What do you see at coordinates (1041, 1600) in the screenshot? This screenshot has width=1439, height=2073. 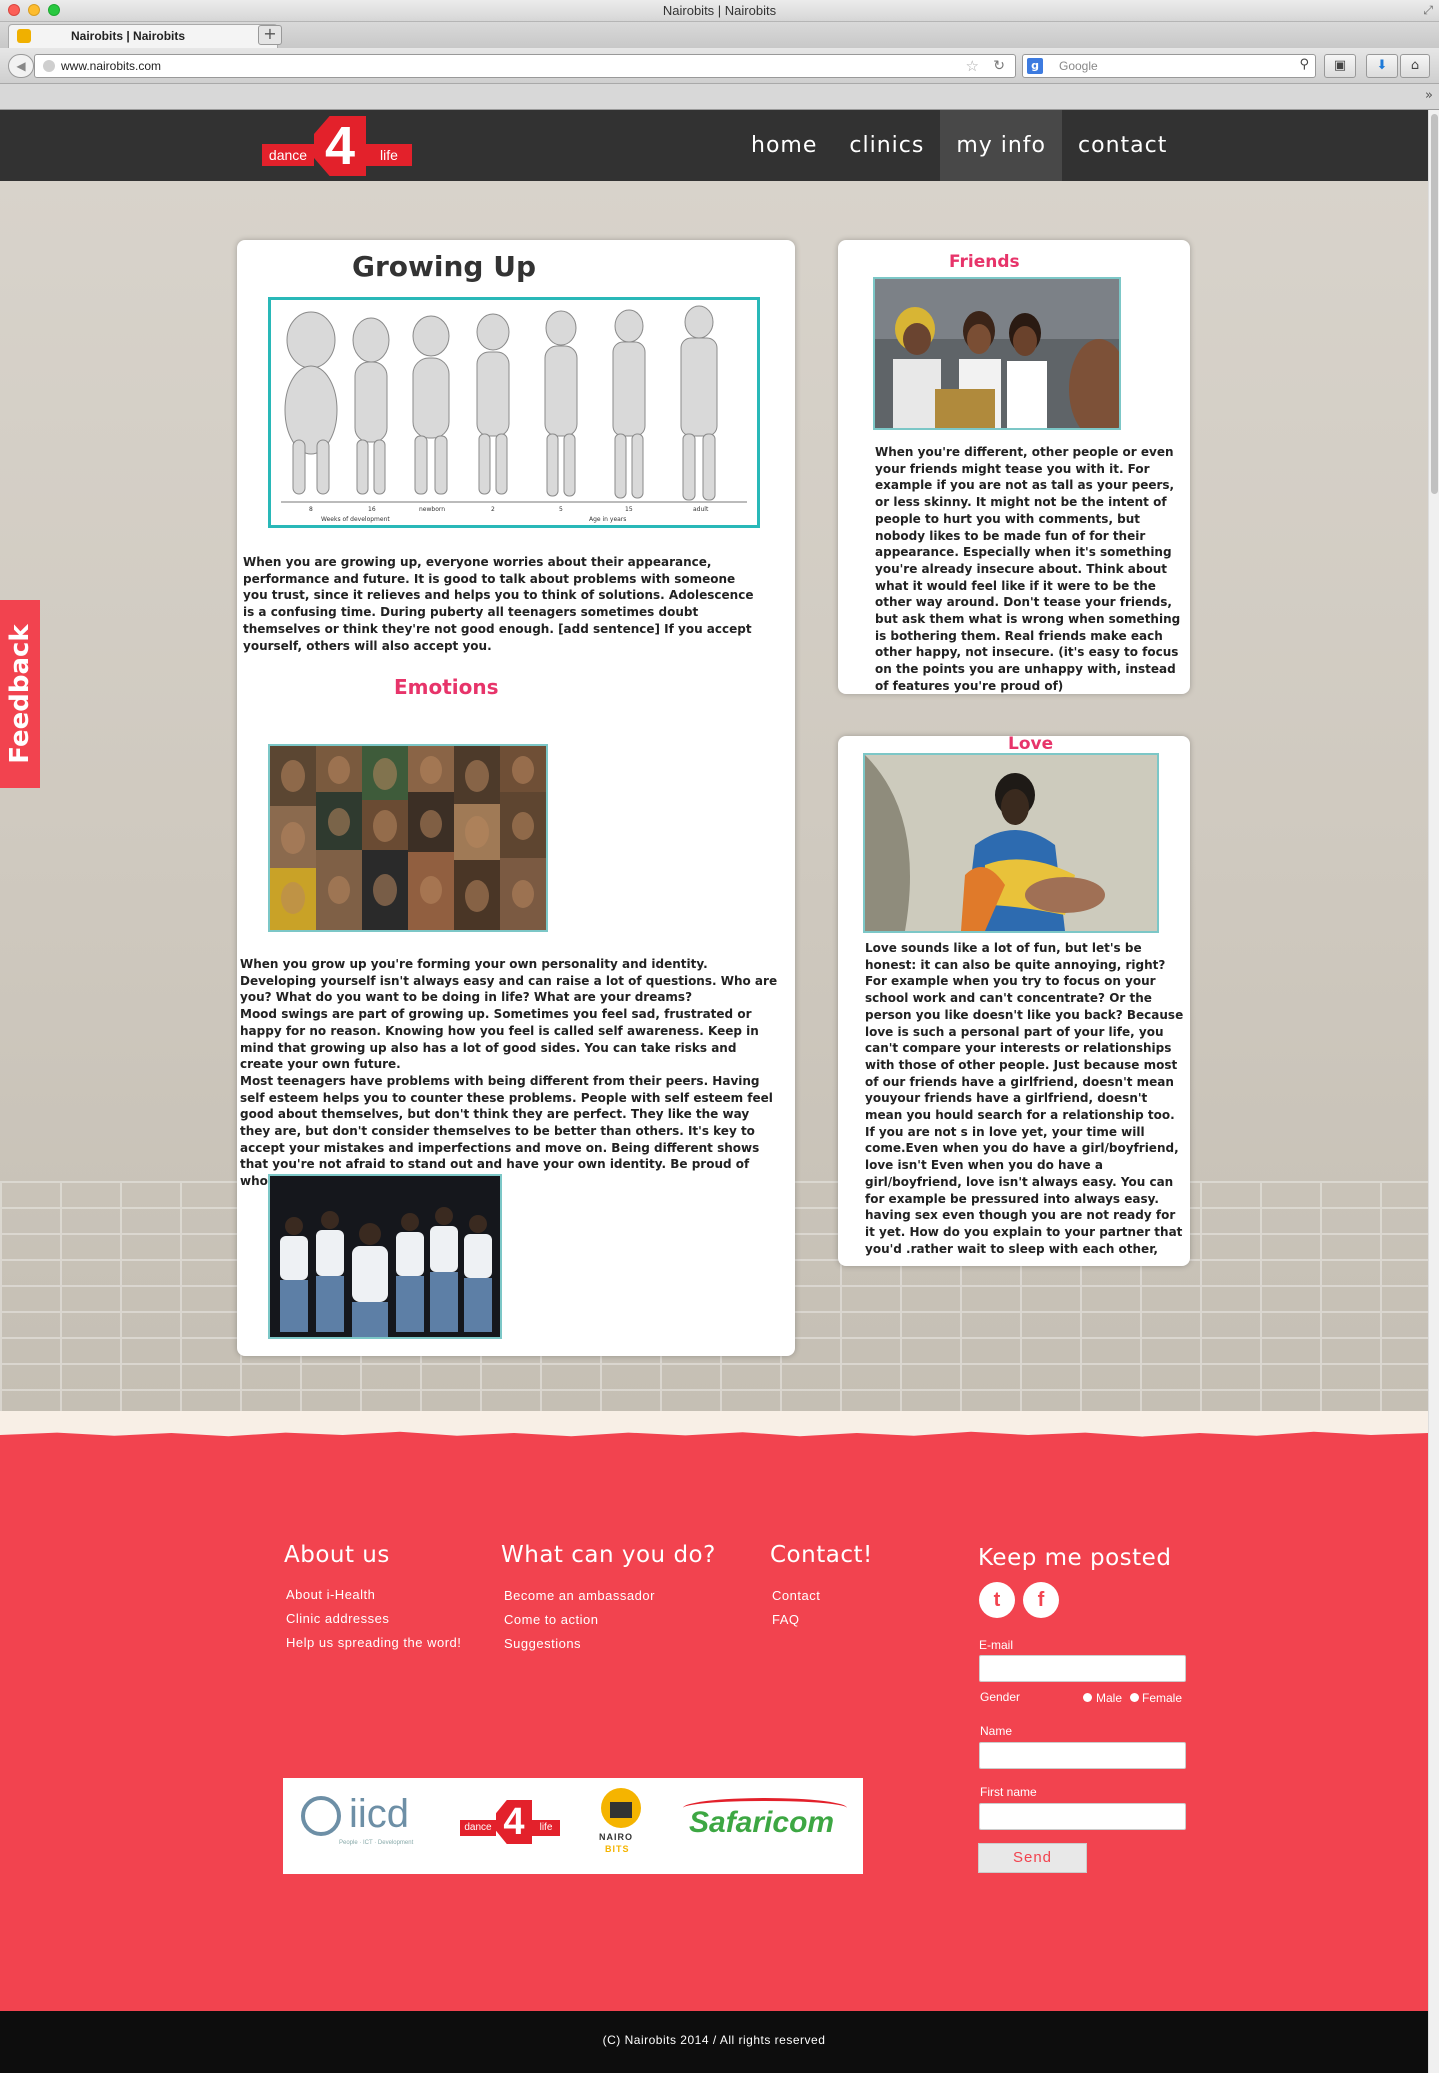 I see `facebook-icon: f` at bounding box center [1041, 1600].